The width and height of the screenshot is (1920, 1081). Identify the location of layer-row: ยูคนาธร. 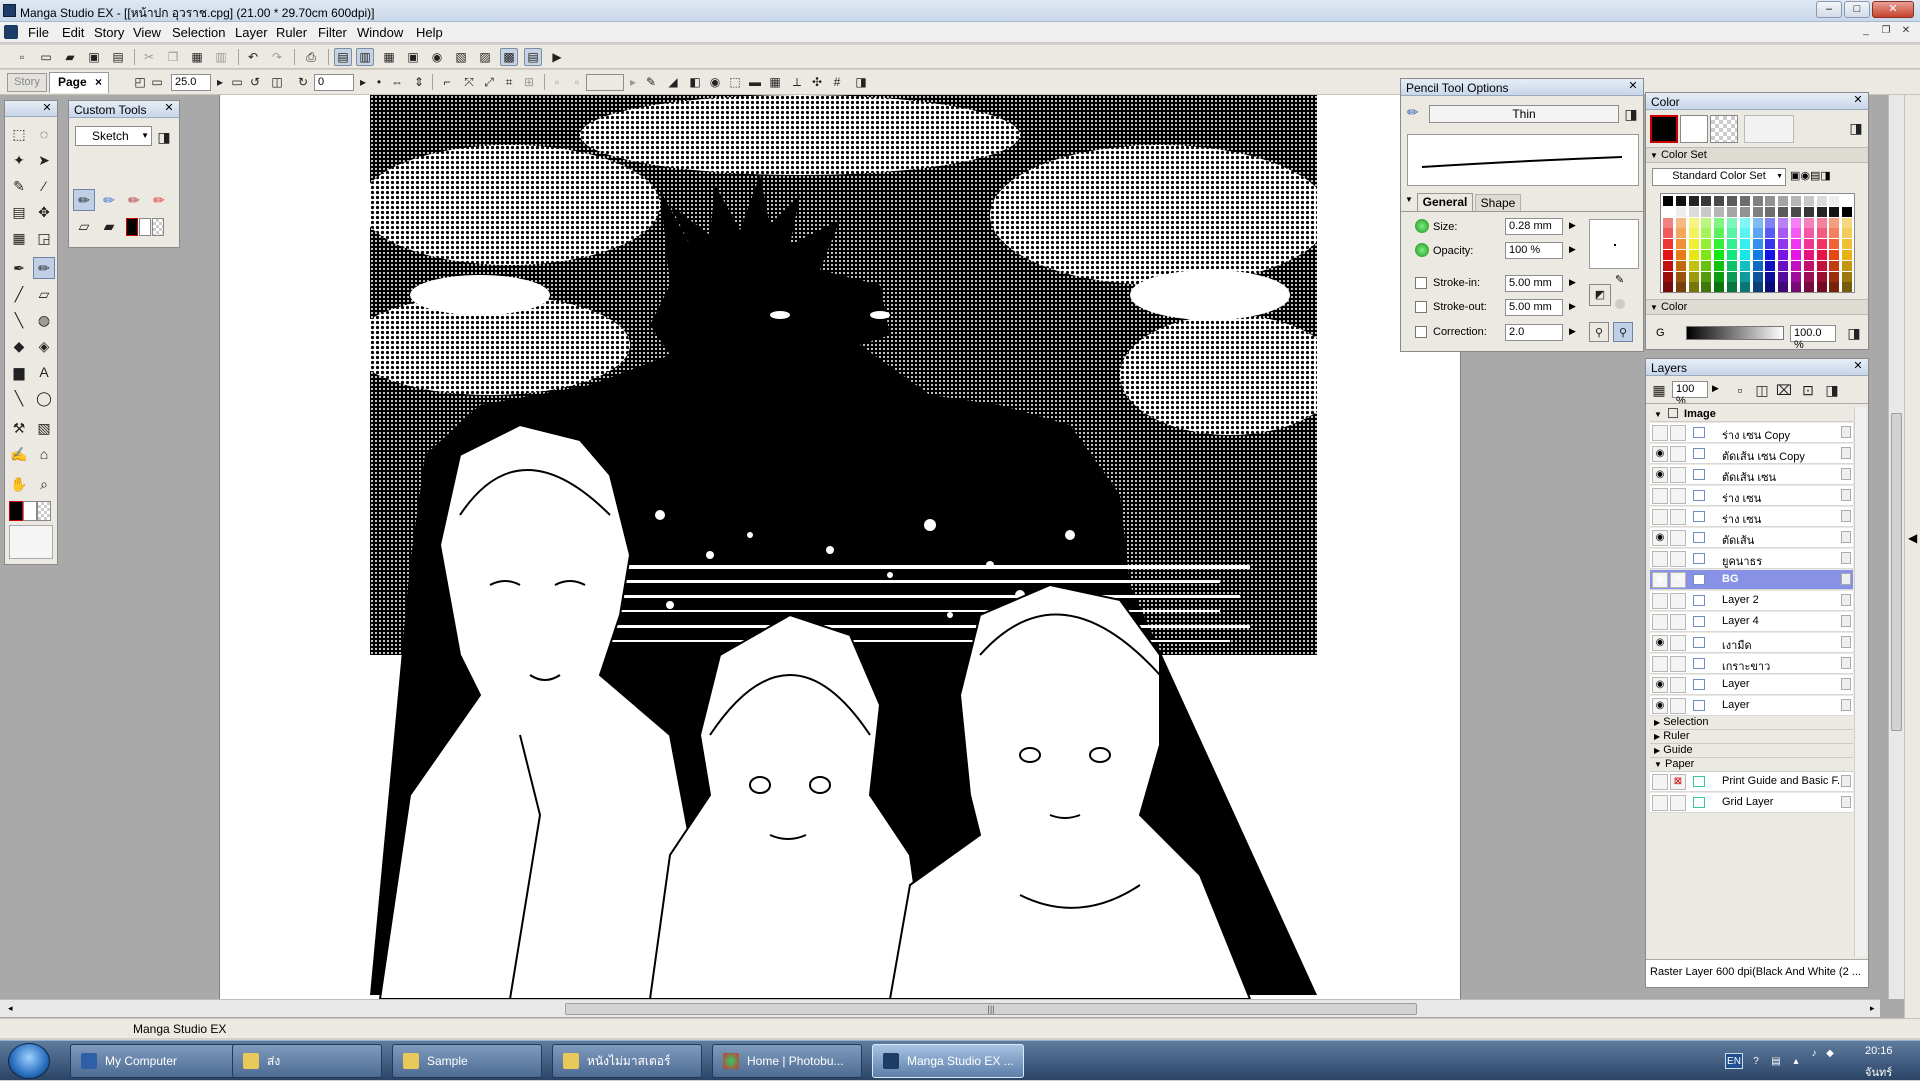
(1751, 559).